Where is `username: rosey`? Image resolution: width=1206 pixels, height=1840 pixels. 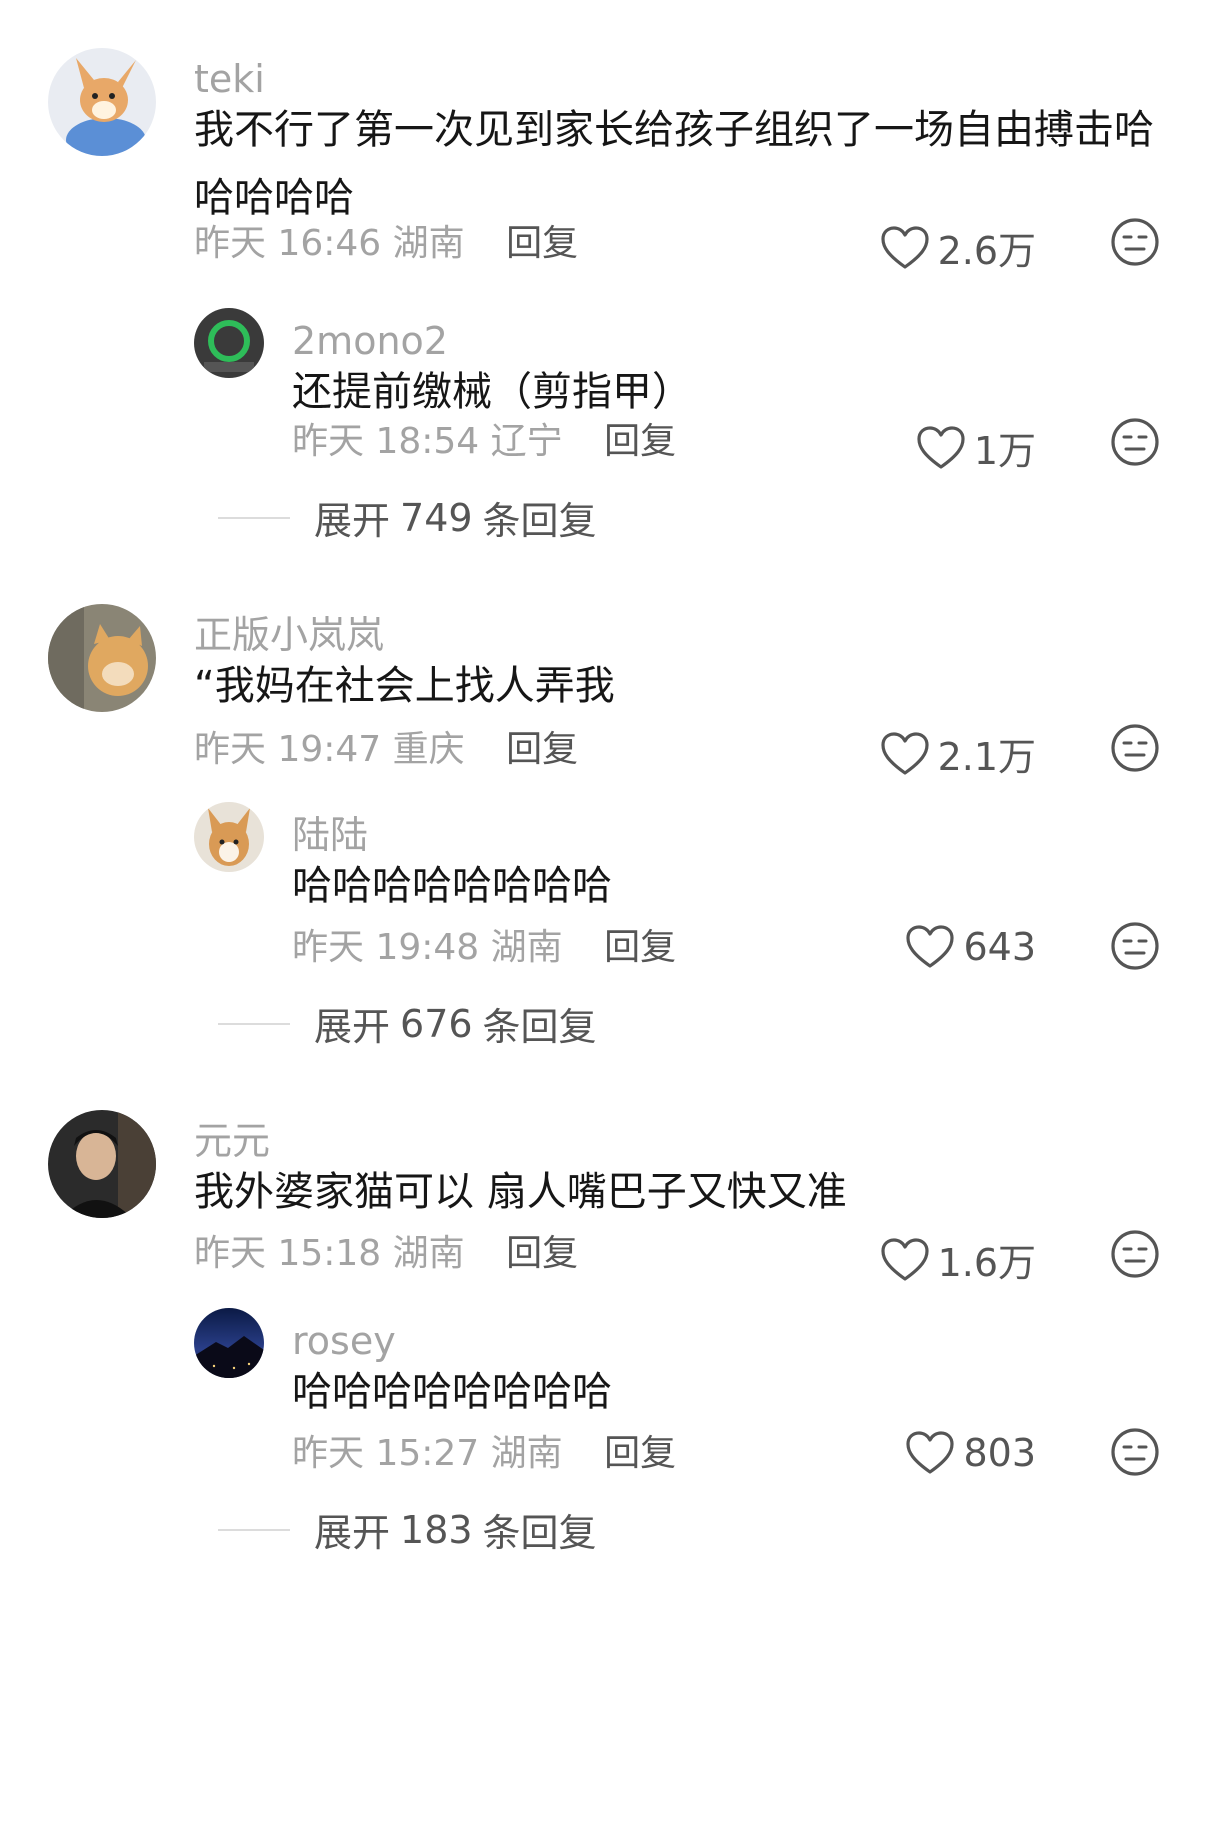
username: rosey is located at coordinates (344, 1341).